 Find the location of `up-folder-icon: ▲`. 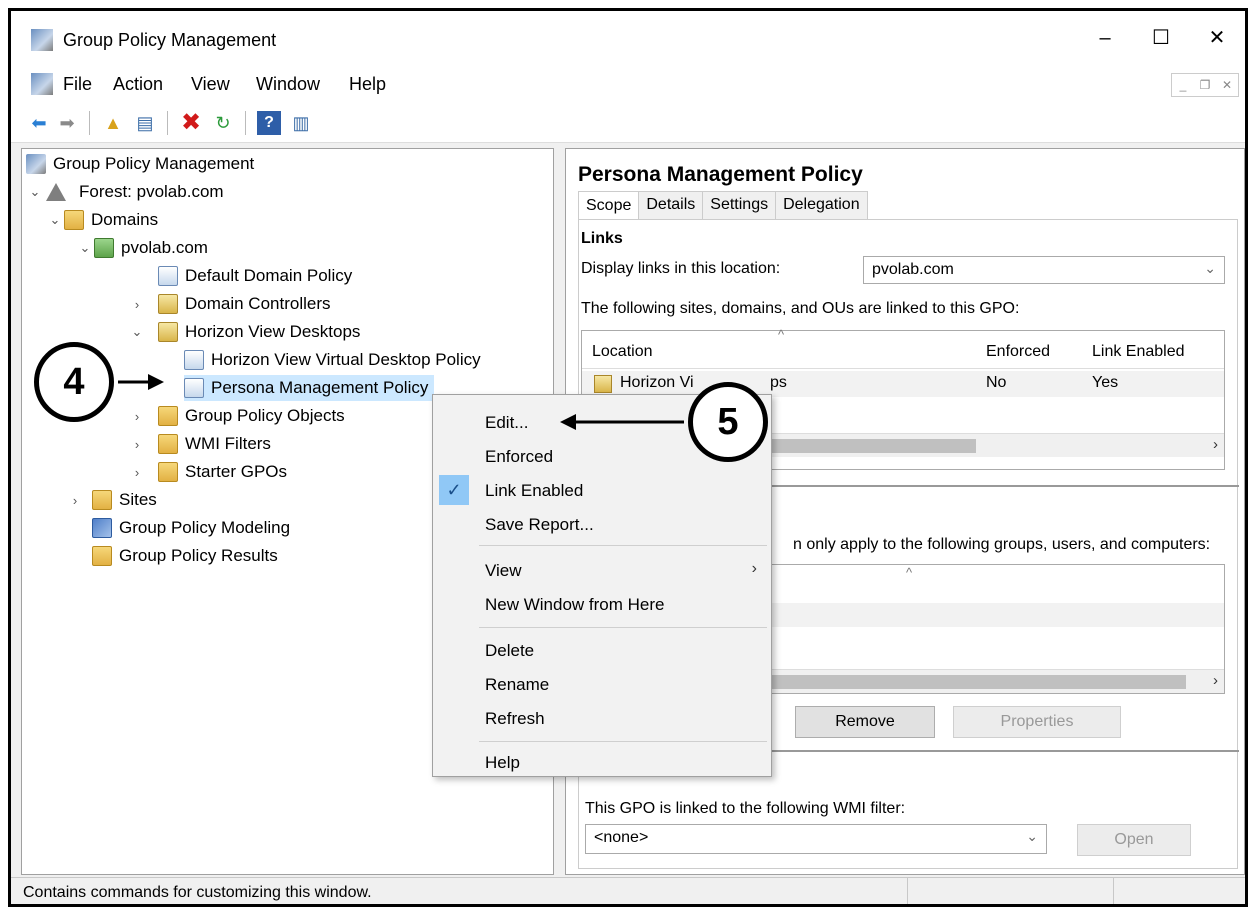

up-folder-icon: ▲ is located at coordinates (113, 123).